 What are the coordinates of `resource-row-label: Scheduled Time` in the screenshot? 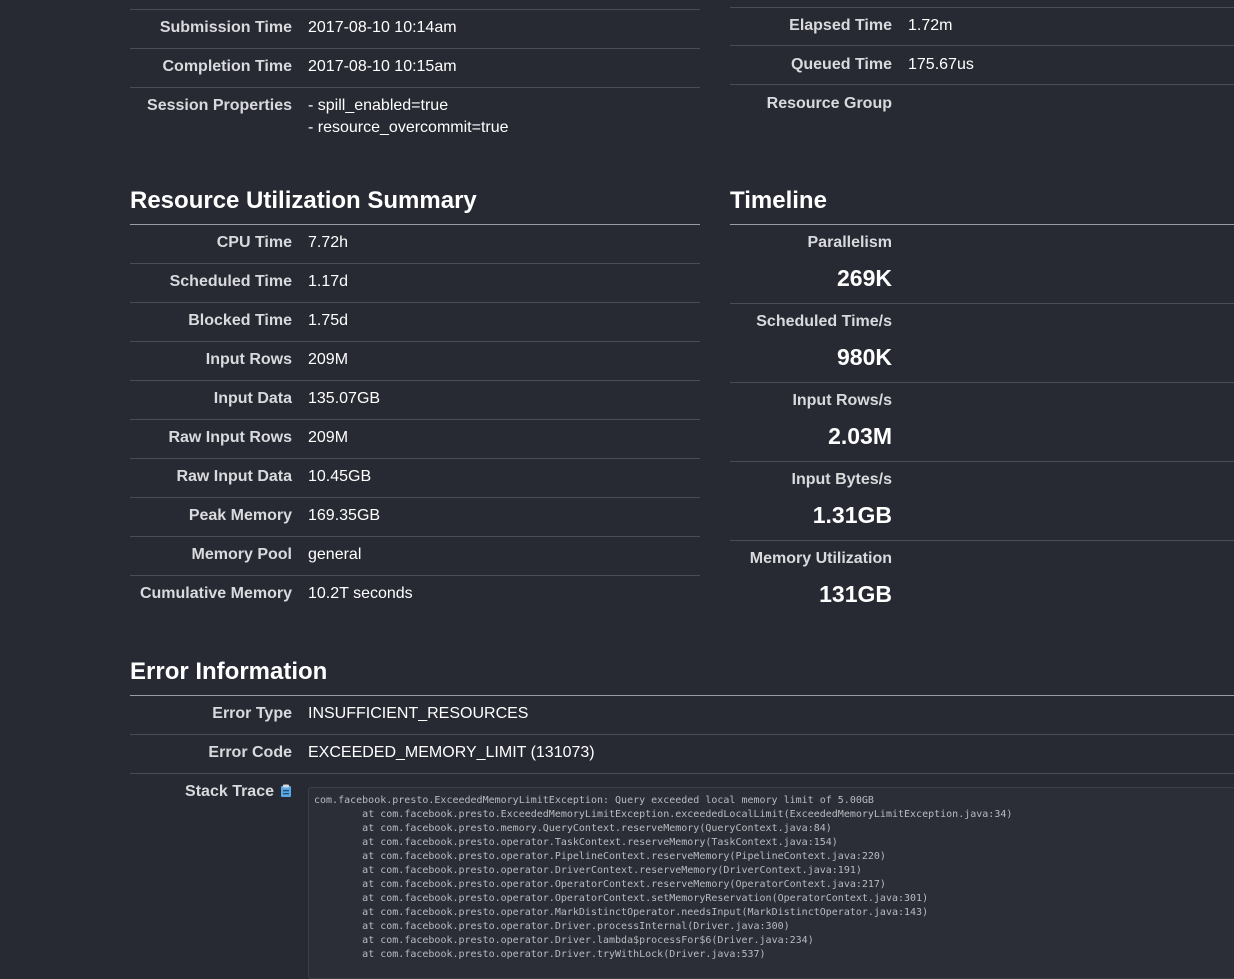 It's located at (230, 281).